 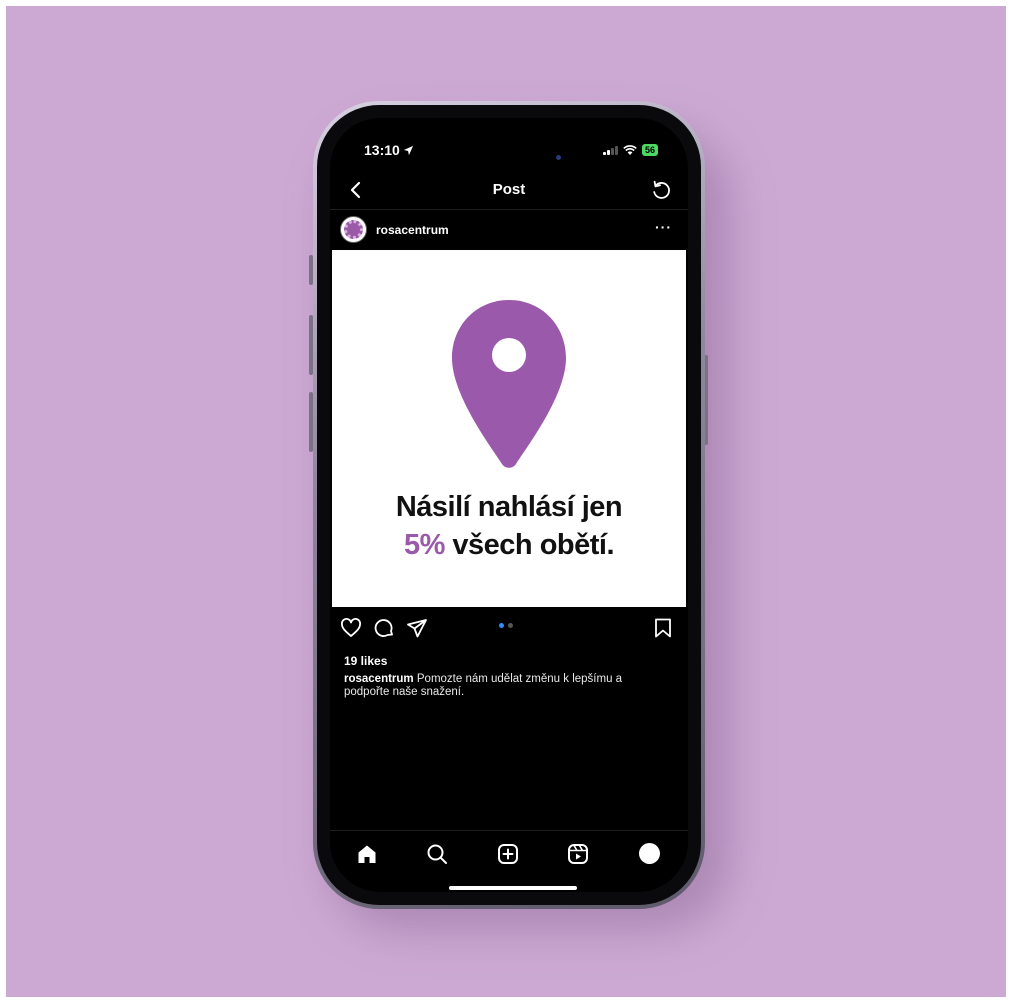 I want to click on reels-icon, so click(x=578, y=854).